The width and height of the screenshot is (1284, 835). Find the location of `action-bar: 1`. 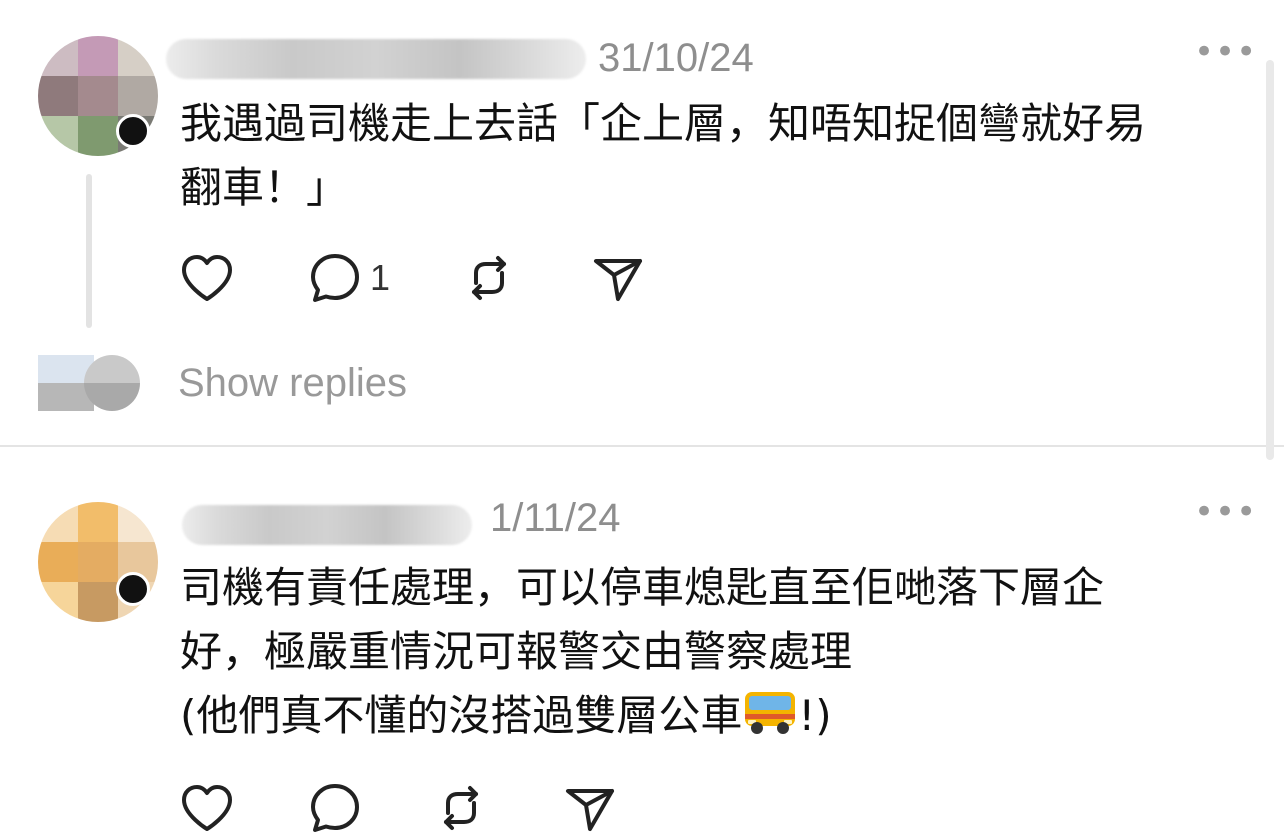

action-bar: 1 is located at coordinates (421, 278).